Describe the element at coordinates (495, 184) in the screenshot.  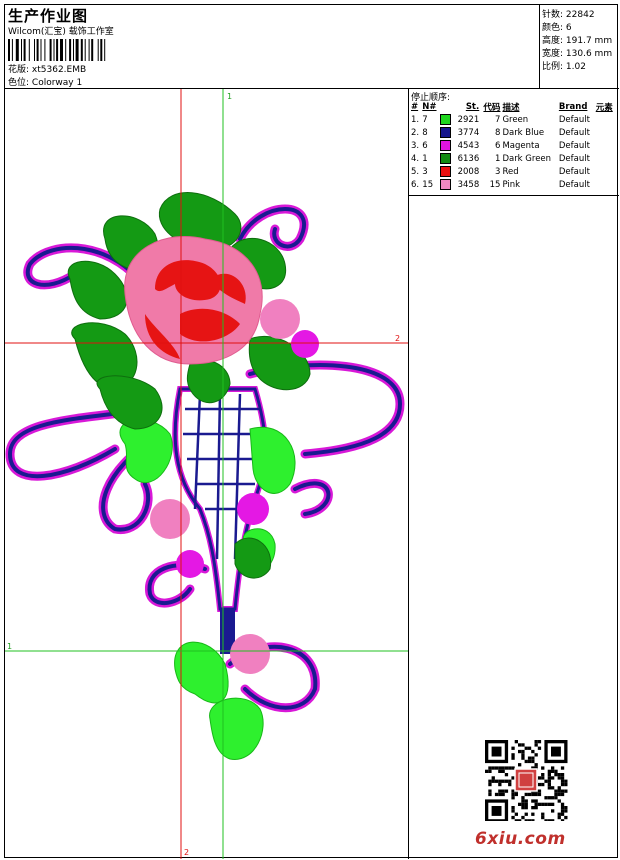
I see `cell-code: 15` at that location.